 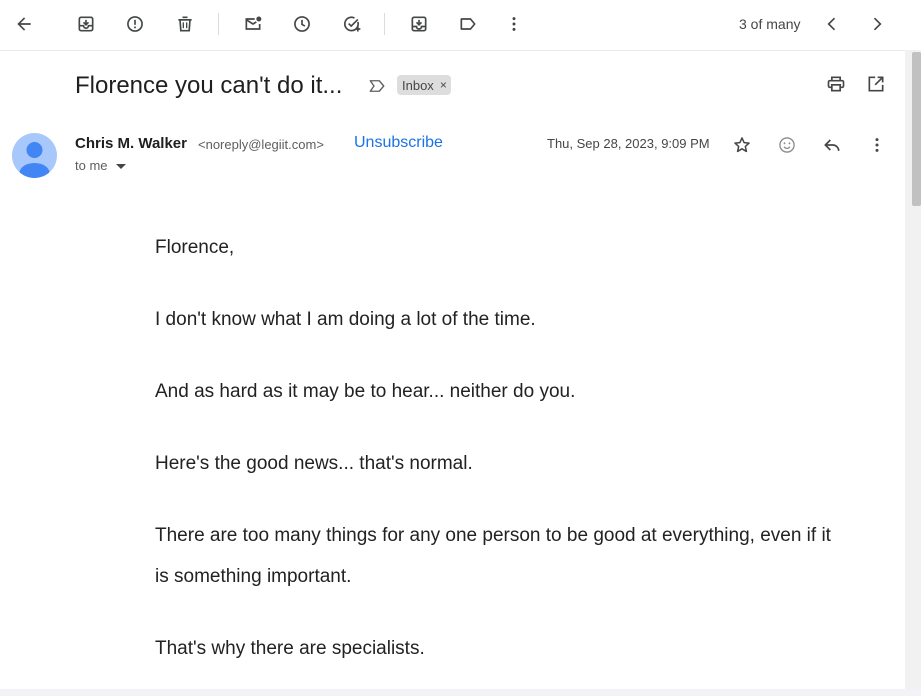 I want to click on pager-count: 3 of many, so click(x=770, y=24).